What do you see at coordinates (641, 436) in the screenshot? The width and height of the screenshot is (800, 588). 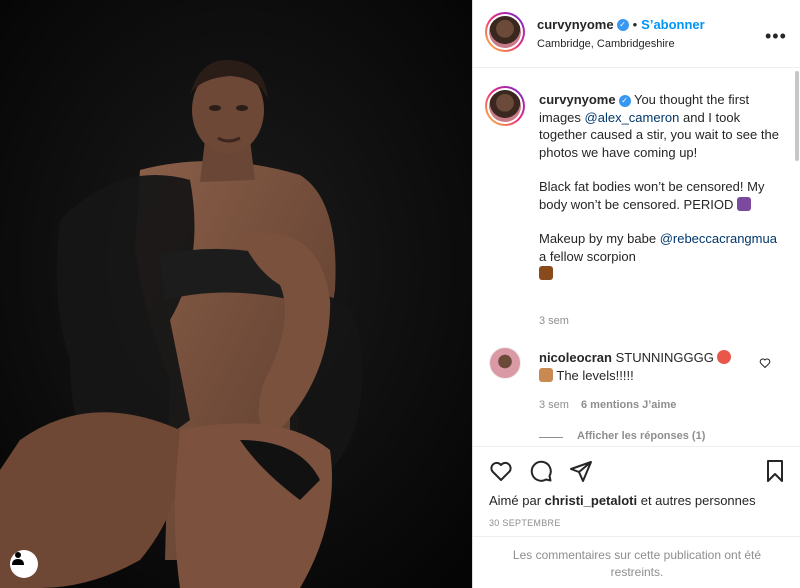 I see `view-replies-button: Afficher les réponses (1)` at bounding box center [641, 436].